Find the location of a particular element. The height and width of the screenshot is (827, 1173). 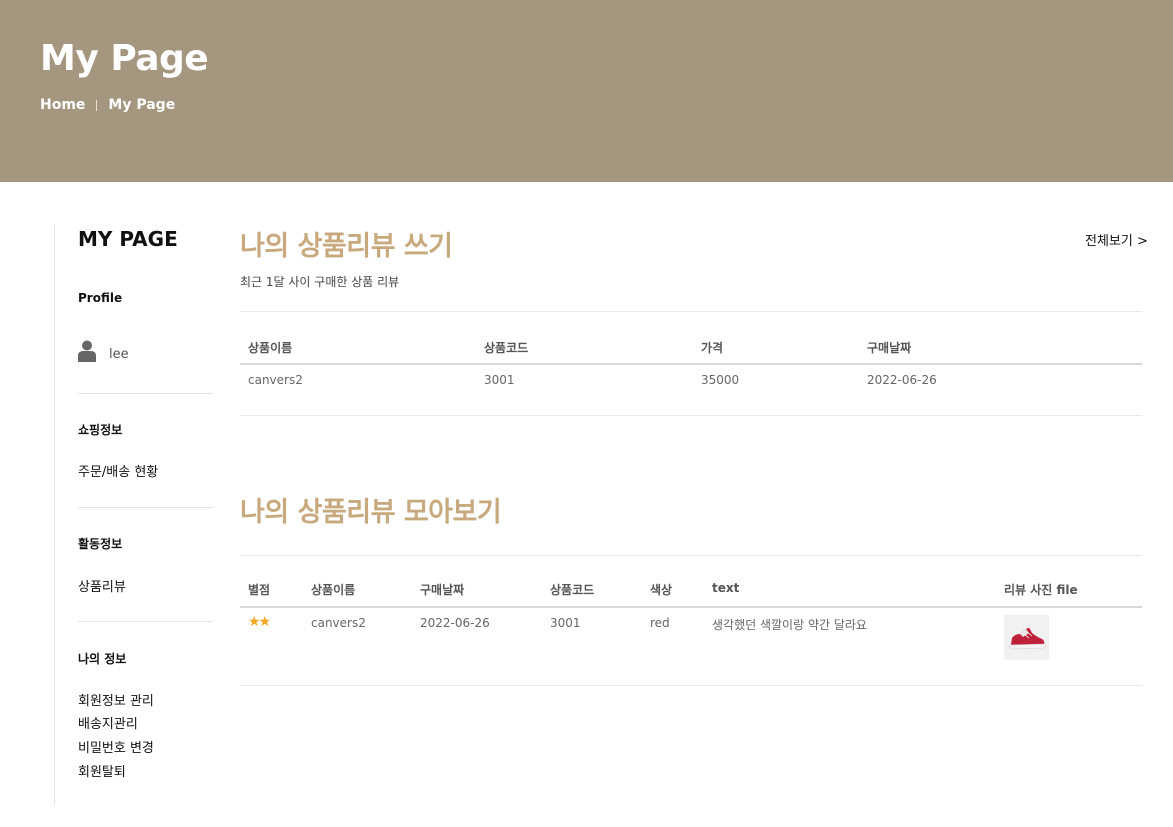

write-review-title: 나의 상품리뷰 쓰기 is located at coordinates (346, 246).